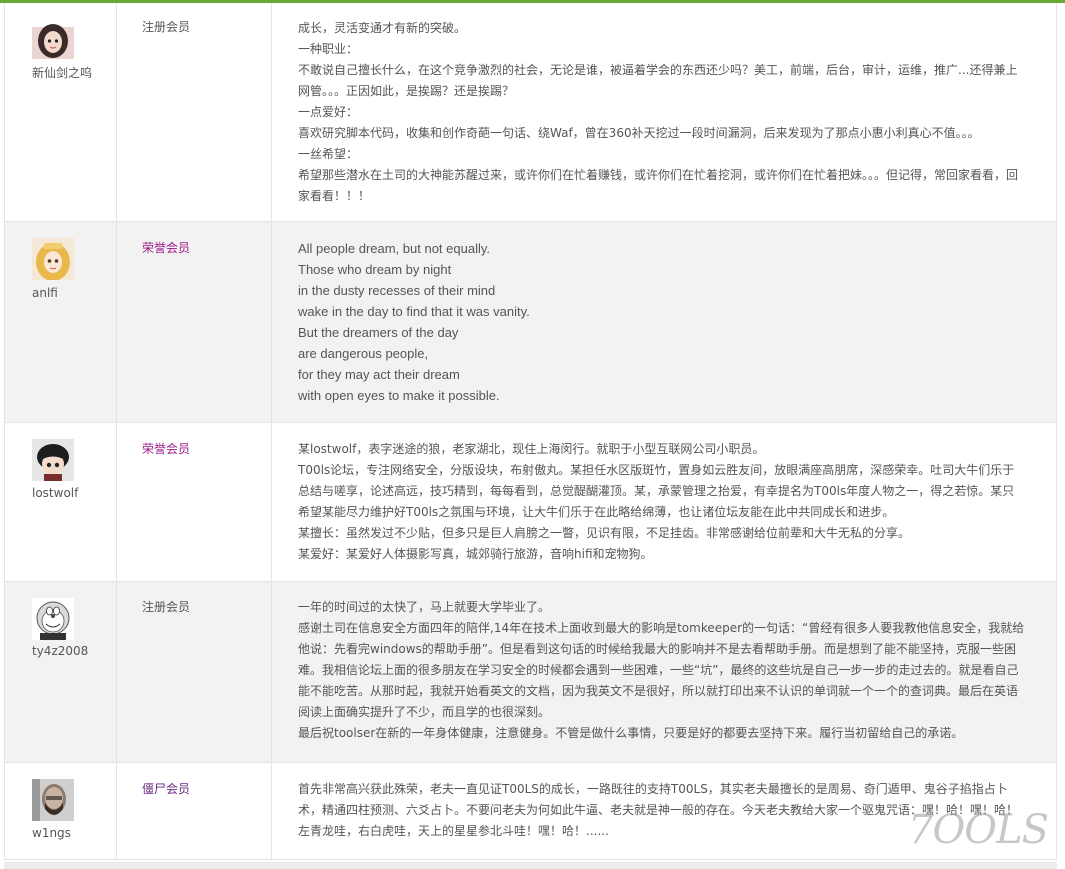  Describe the element at coordinates (53, 38) in the screenshot. I see `anime-girl-avatar` at that location.